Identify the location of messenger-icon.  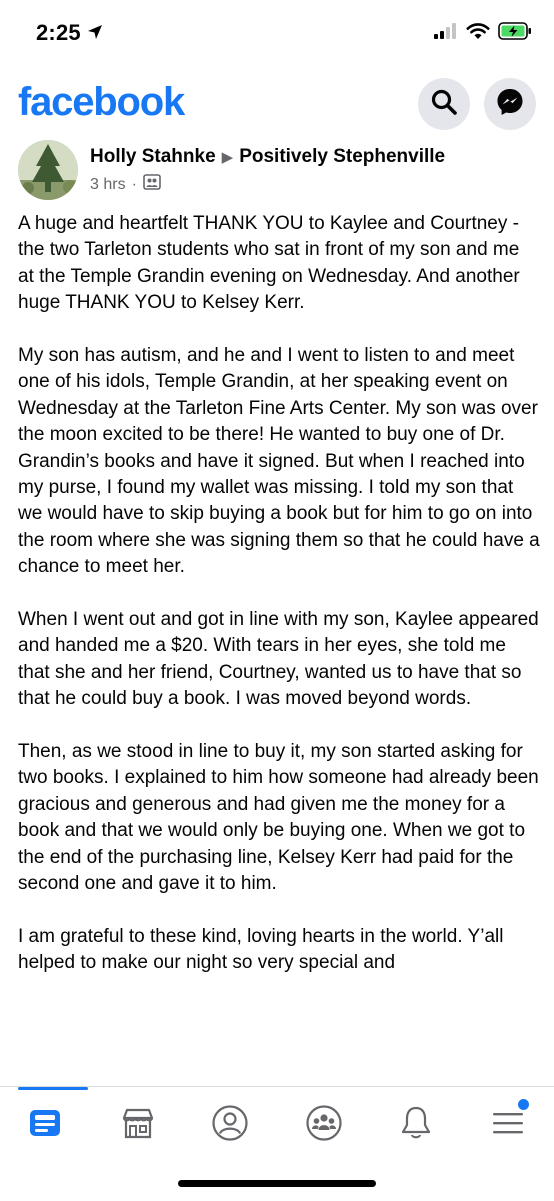
(510, 104).